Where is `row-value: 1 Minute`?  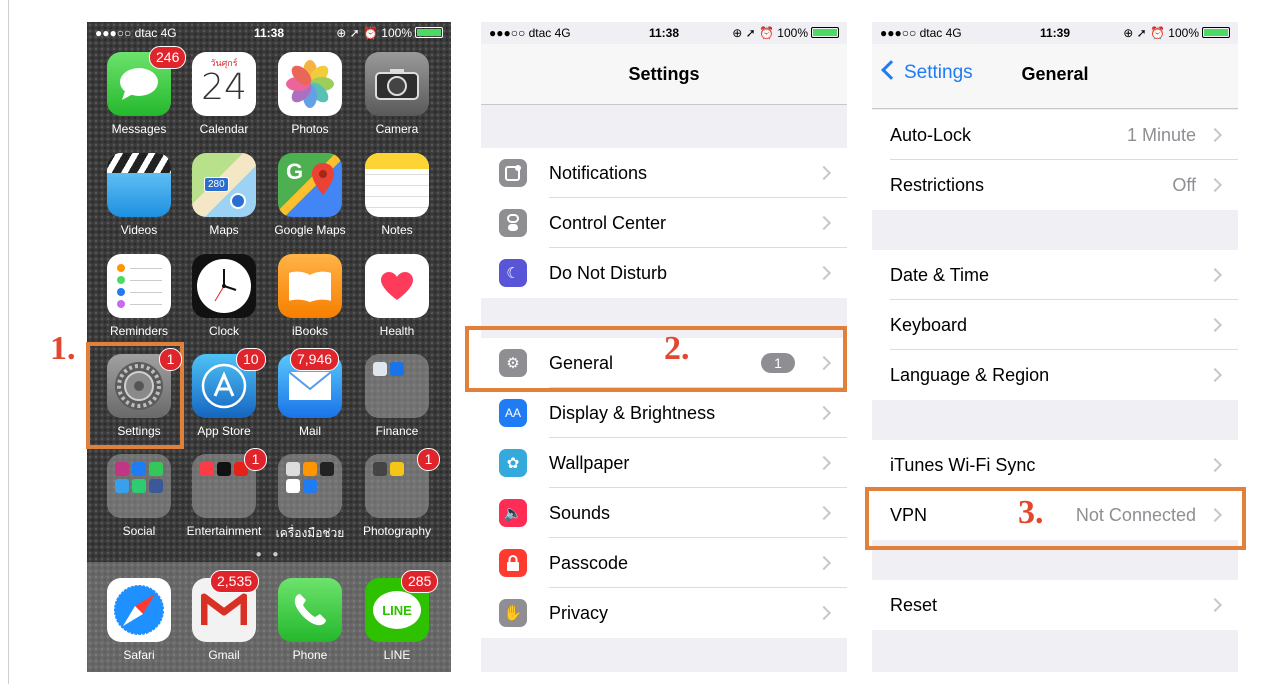 row-value: 1 Minute is located at coordinates (1161, 135).